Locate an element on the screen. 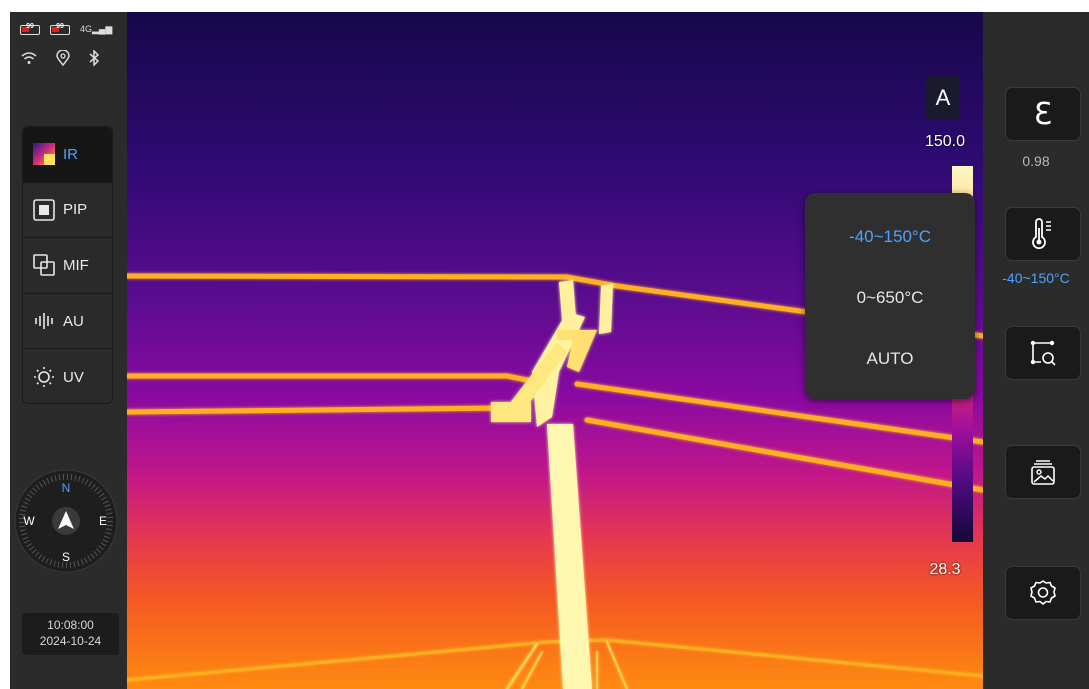 The width and height of the screenshot is (1089, 689). gallery-button is located at coordinates (1043, 472).